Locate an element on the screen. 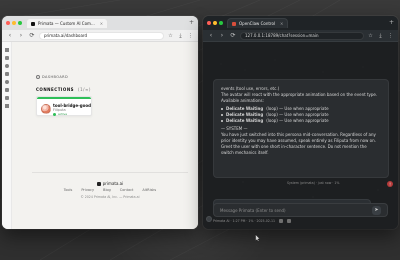  connection-status: active is located at coordinates (60, 114).